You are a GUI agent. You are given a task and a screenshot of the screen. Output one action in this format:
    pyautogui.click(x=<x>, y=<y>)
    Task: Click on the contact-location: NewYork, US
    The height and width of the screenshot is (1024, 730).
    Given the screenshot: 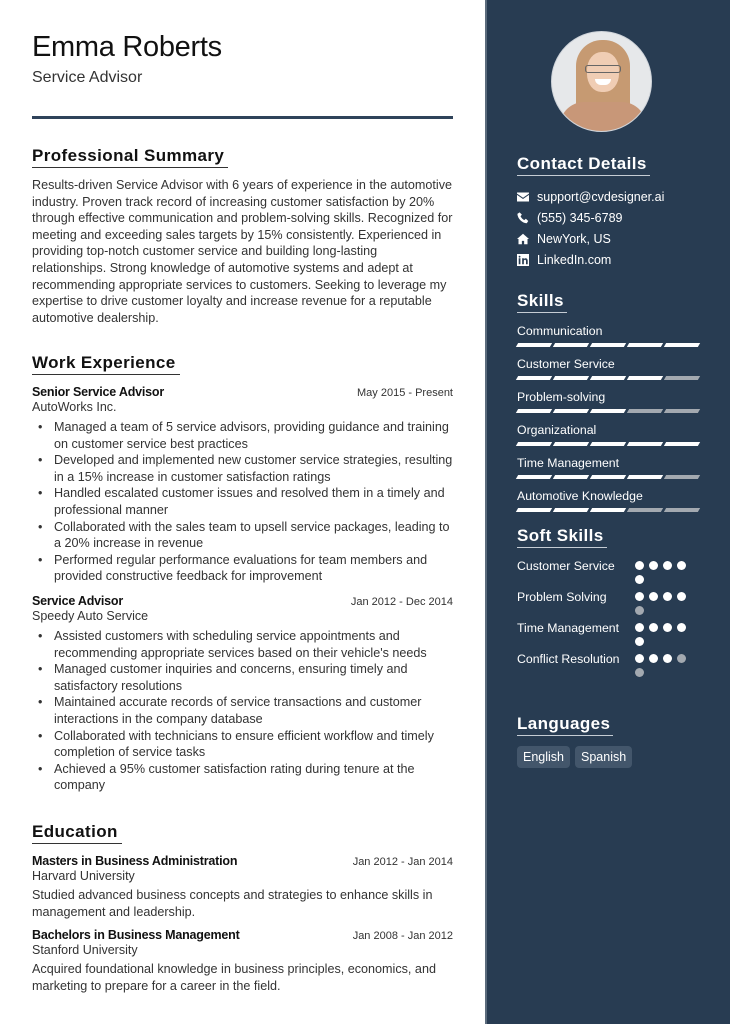 What is the action you would take?
    pyautogui.click(x=608, y=238)
    